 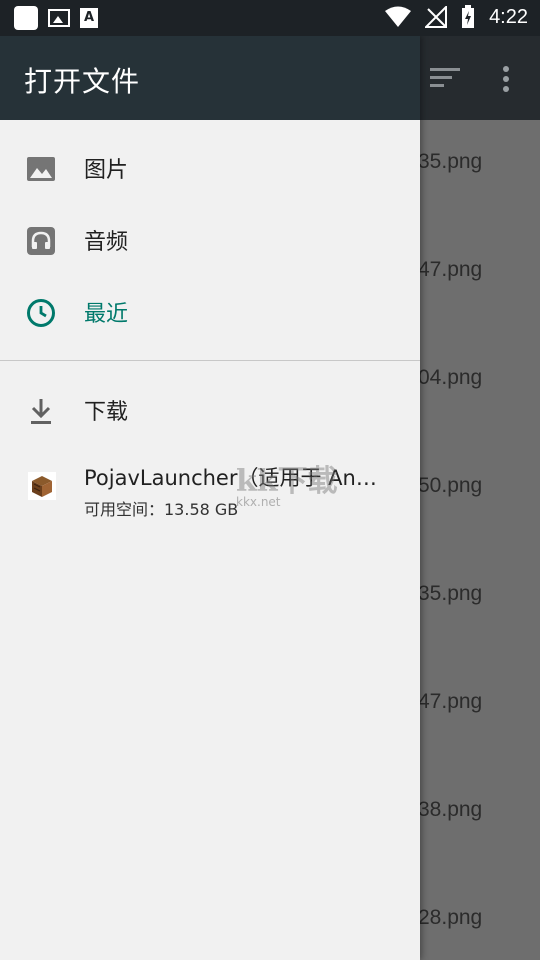 I want to click on image-notification-icon, so click(x=59, y=18).